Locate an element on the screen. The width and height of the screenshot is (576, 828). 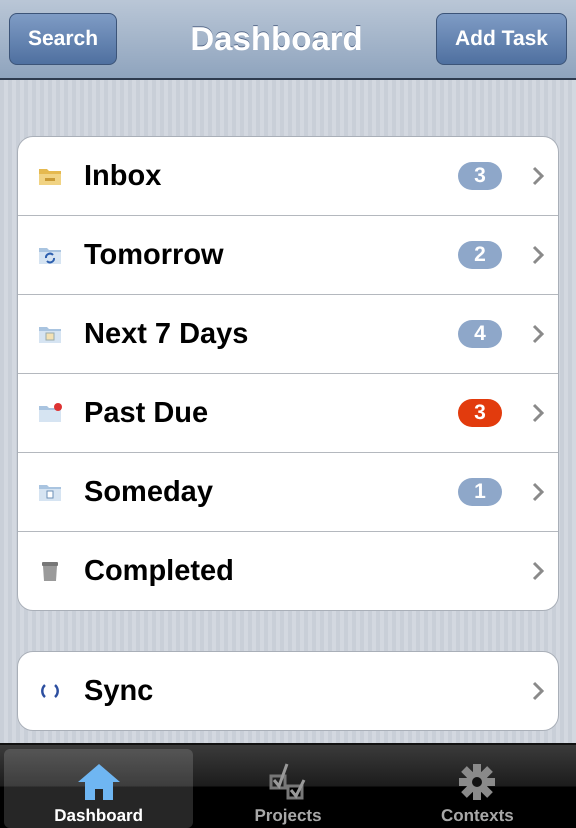
list-row: Completed is located at coordinates (288, 570).